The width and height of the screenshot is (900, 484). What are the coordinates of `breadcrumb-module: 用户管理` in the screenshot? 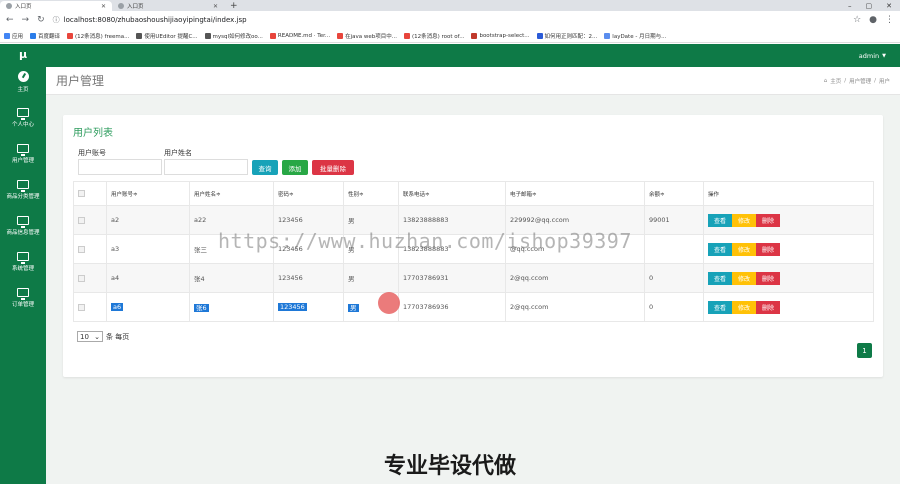 It's located at (860, 81).